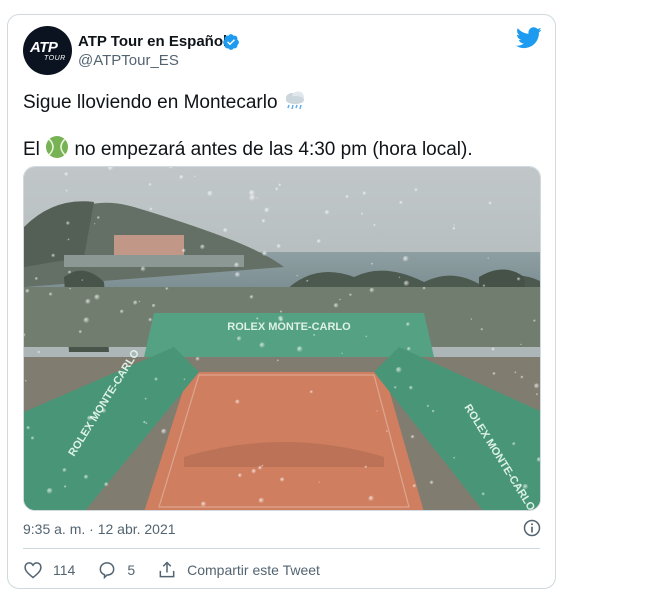 This screenshot has height=601, width=650. I want to click on reply-count: 5, so click(131, 570).